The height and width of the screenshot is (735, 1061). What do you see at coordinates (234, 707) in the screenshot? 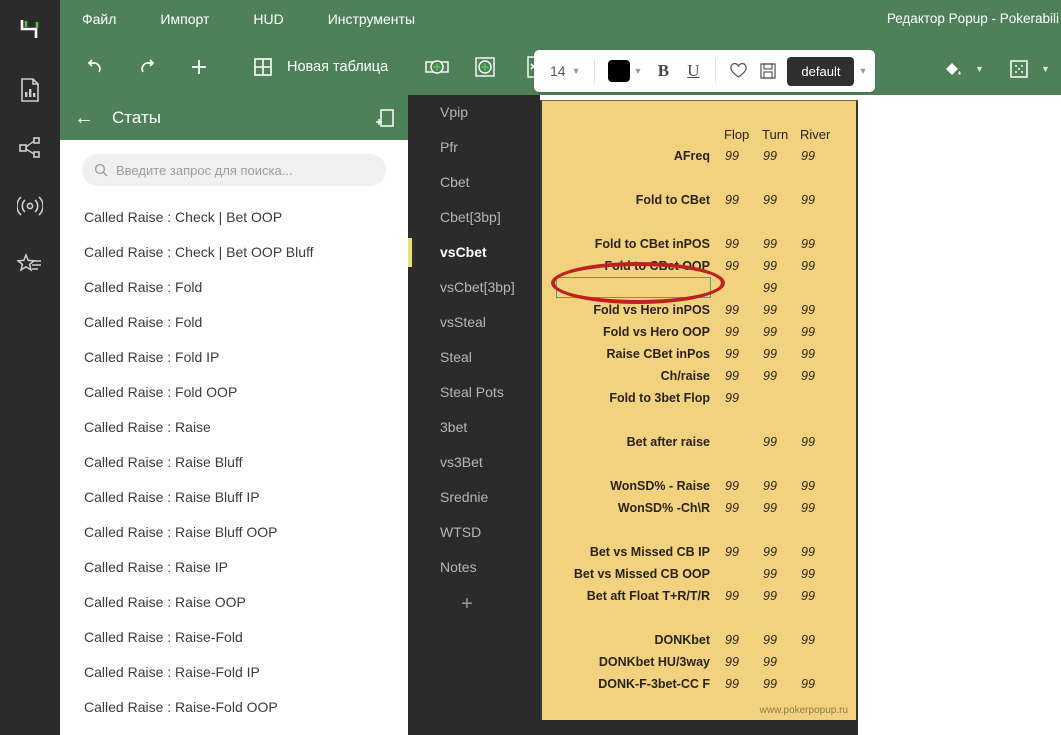
I see `stat-list-item: Called Raise : Raise-Fold OOP` at bounding box center [234, 707].